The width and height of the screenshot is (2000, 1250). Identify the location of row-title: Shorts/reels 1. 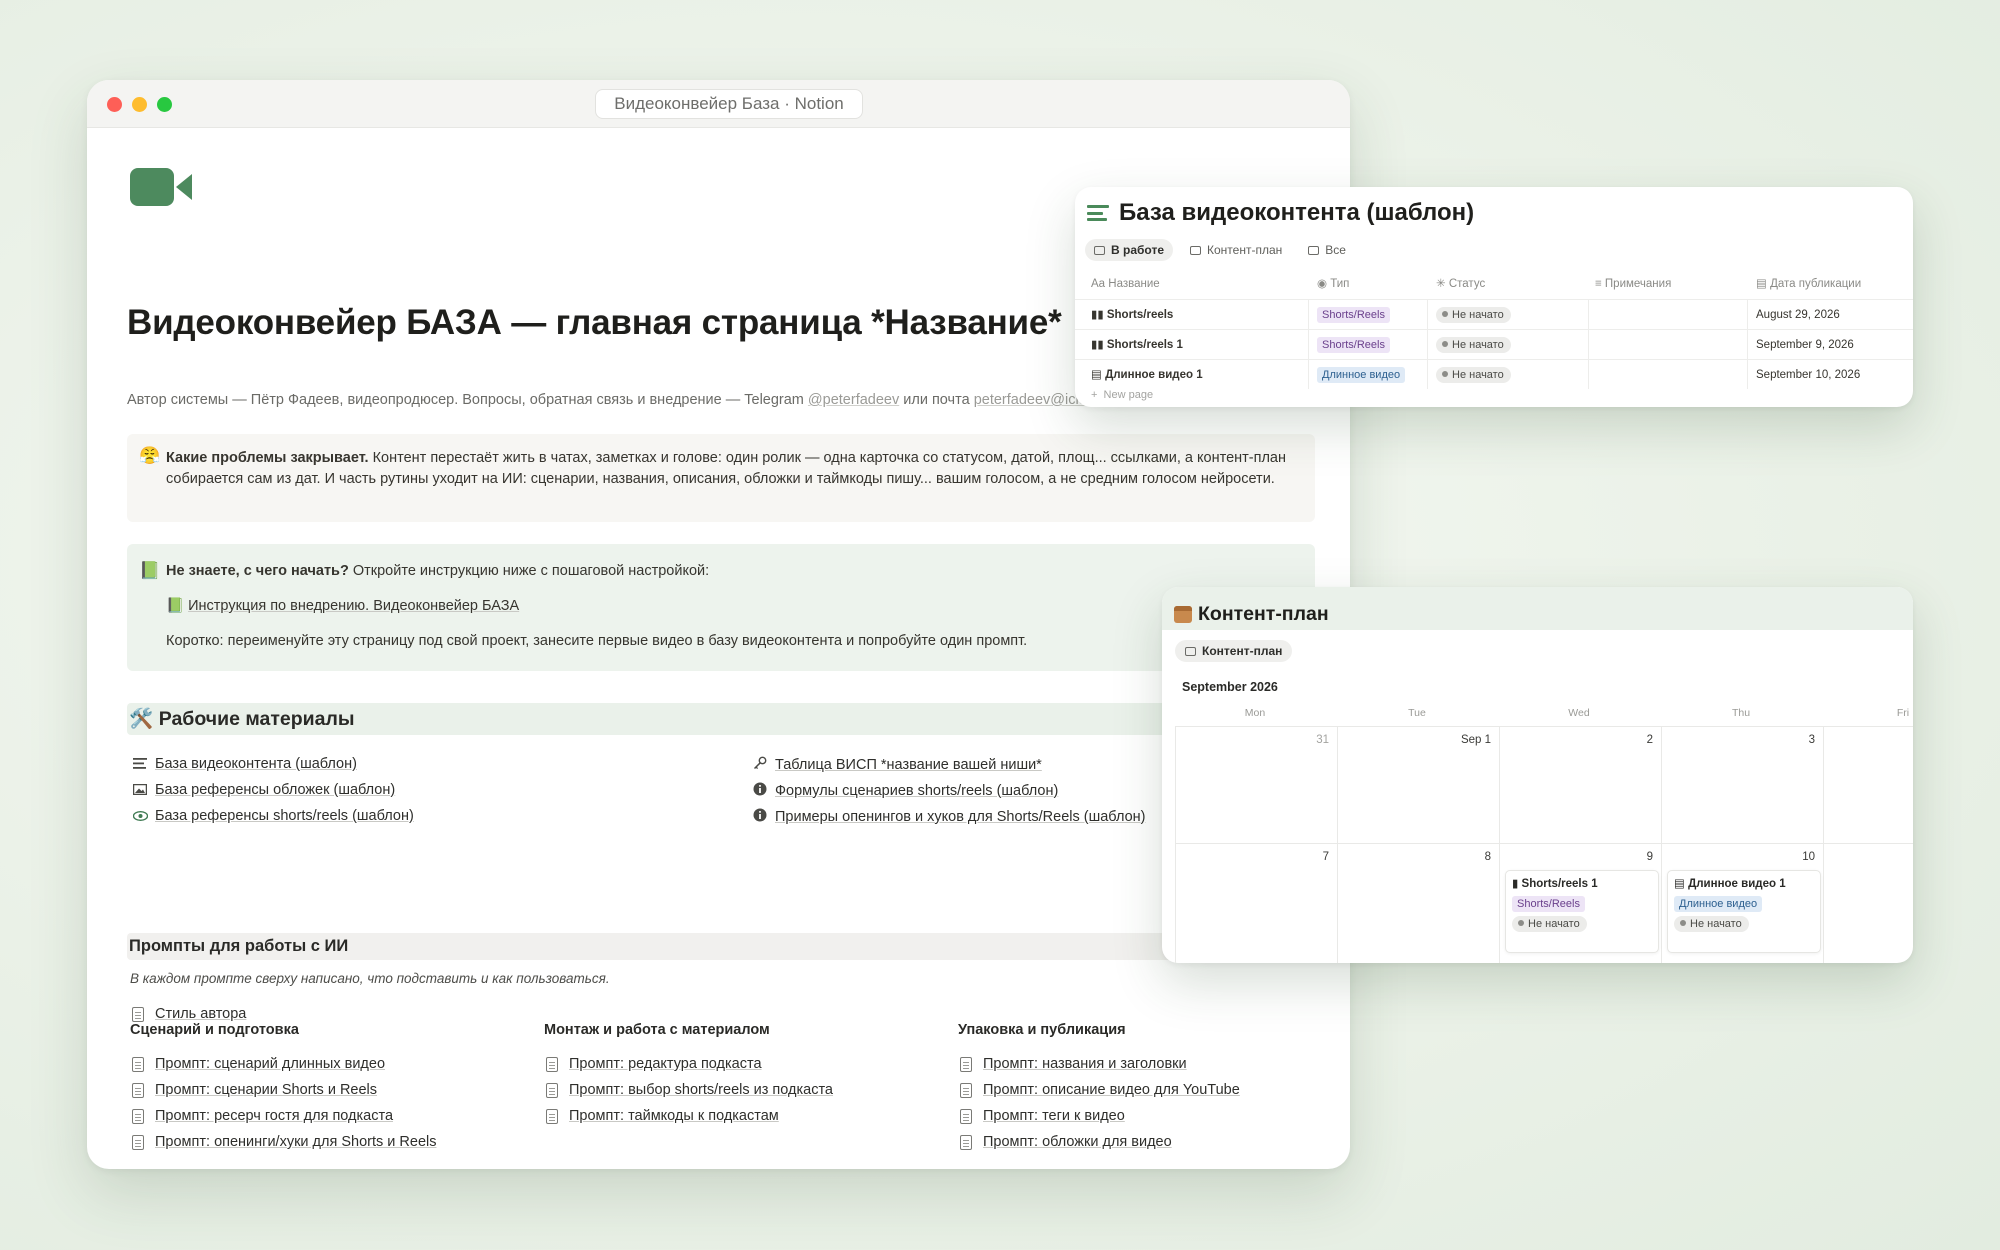
(1145, 345).